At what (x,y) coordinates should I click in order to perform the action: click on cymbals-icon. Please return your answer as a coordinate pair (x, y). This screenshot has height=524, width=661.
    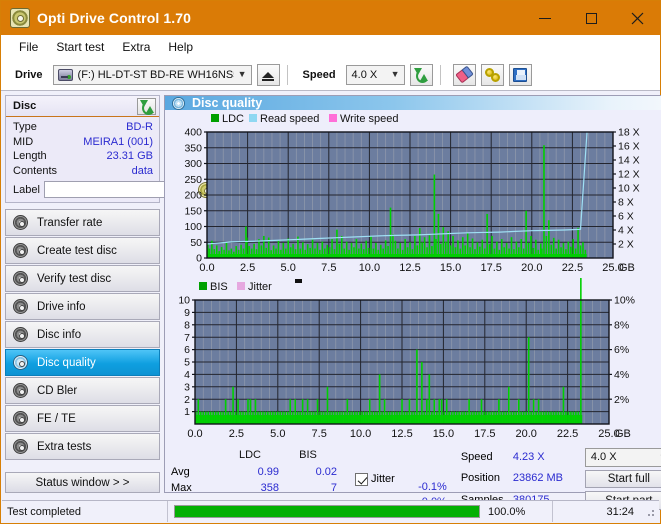
    Looking at the image, I should click on (492, 74).